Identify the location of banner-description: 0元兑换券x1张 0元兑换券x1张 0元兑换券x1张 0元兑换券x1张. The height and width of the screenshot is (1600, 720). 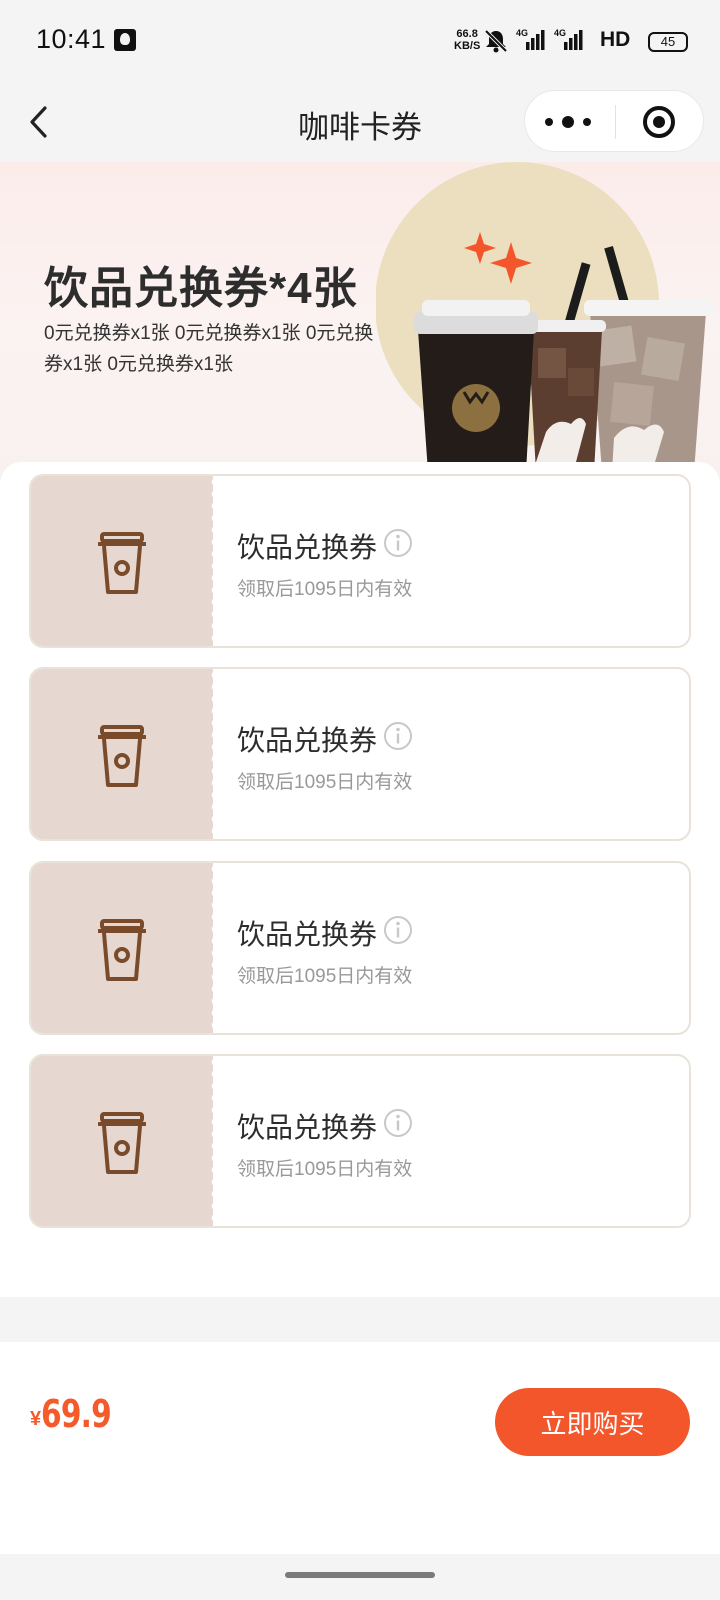
(209, 349).